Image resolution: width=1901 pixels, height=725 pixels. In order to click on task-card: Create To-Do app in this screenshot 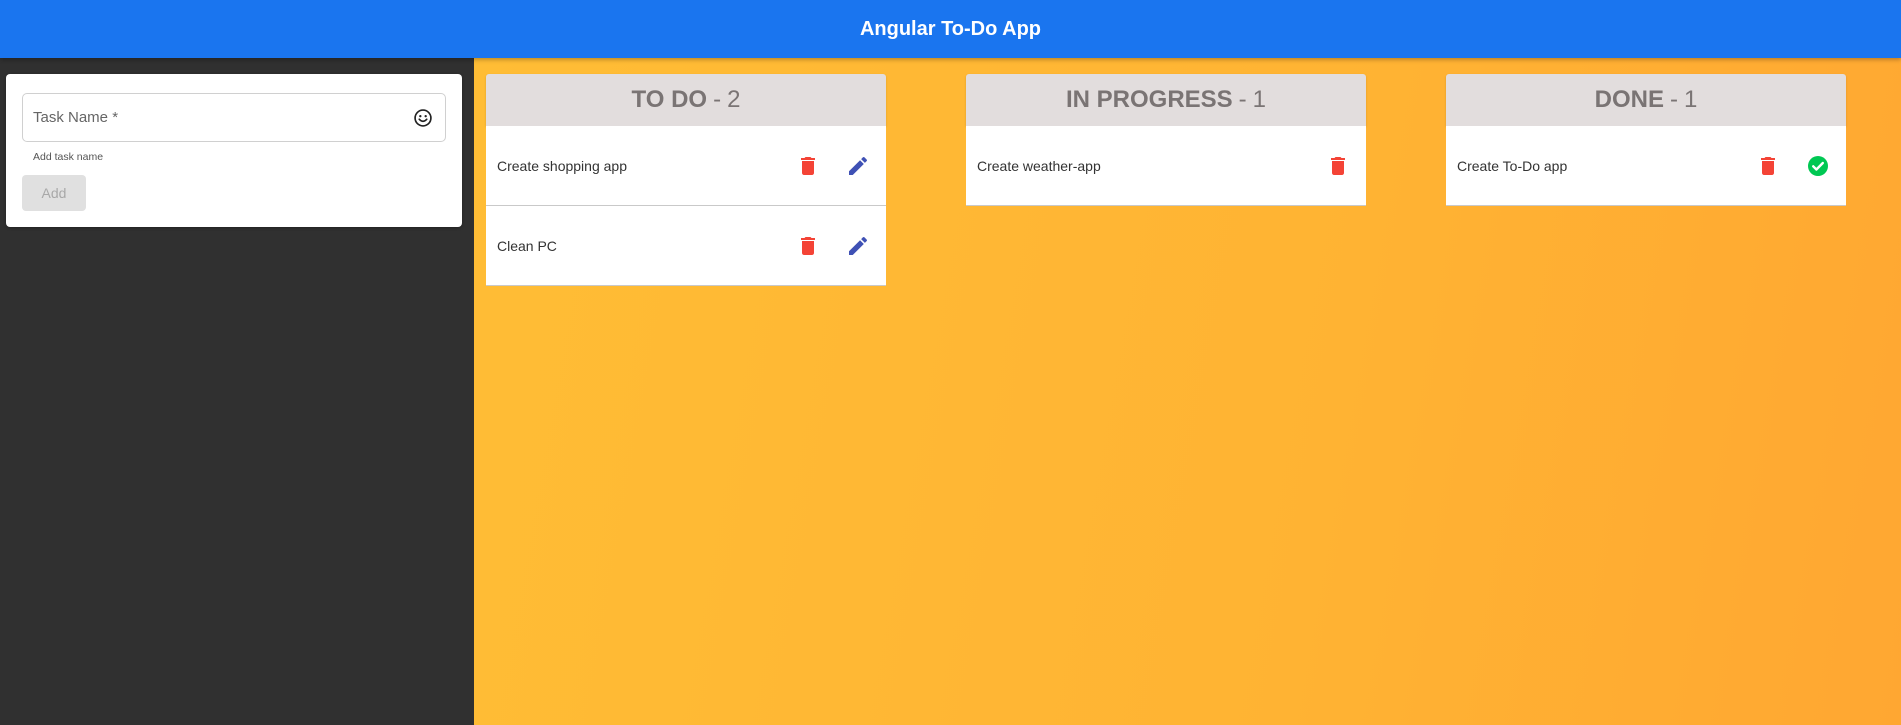, I will do `click(1646, 166)`.